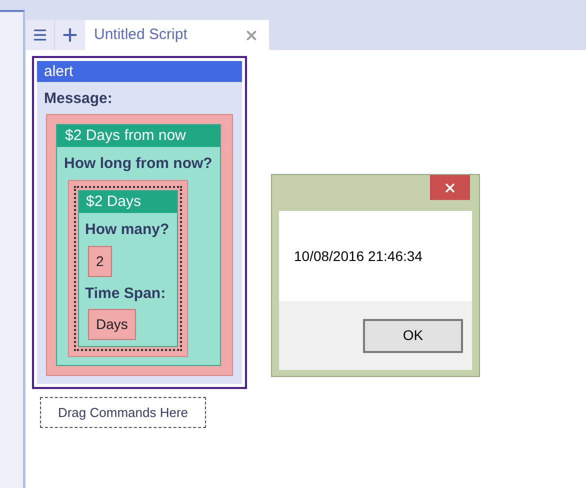 This screenshot has height=488, width=586. I want to click on param-label: How long from now?, so click(138, 164).